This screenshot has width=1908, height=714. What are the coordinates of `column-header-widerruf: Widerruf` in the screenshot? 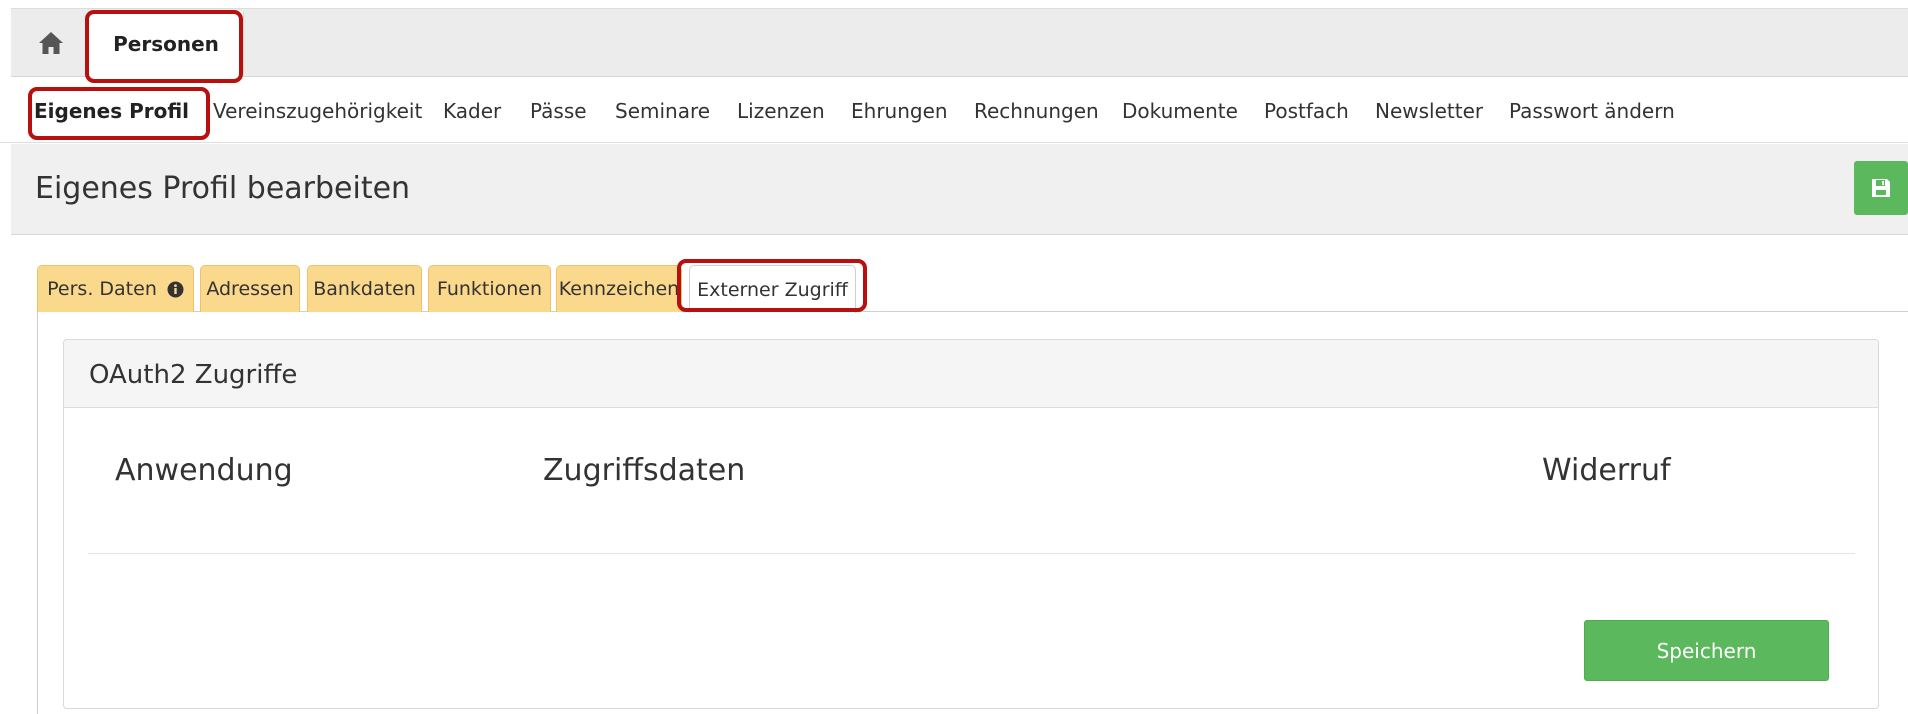 It's located at (1606, 470).